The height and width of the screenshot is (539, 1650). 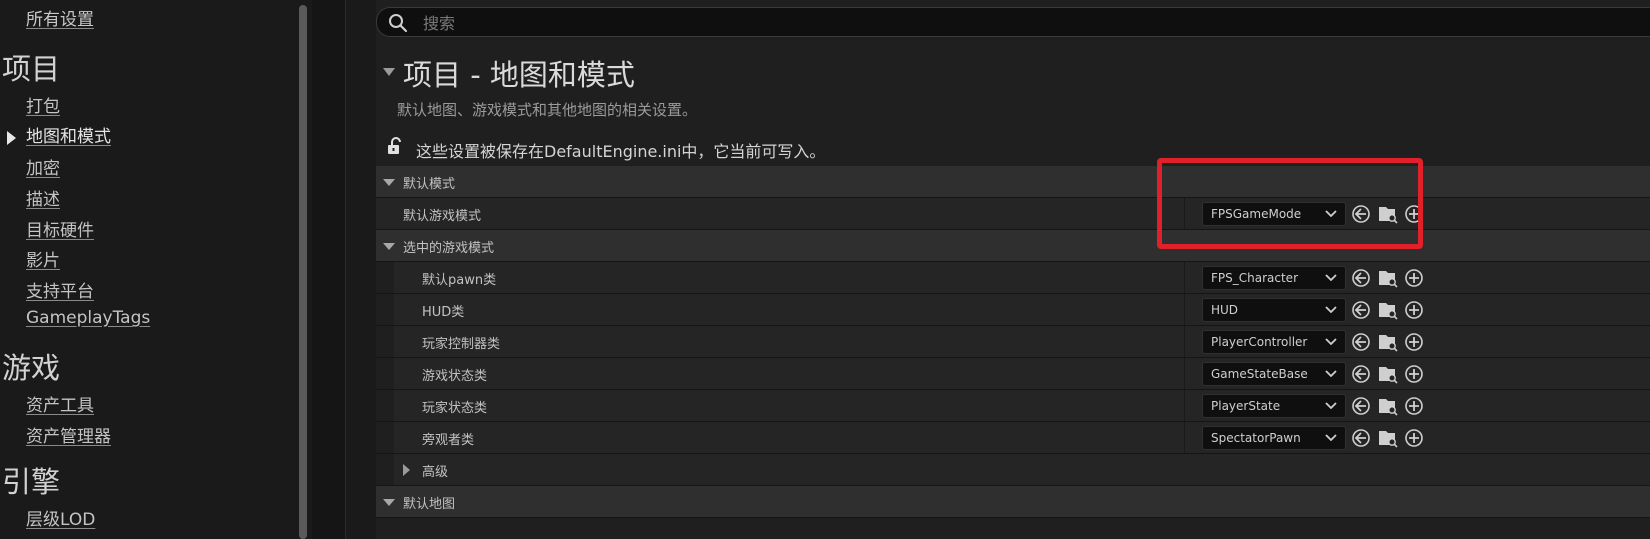 What do you see at coordinates (60, 228) in the screenshot?
I see `sidebar-item-target-hardware: 目标硬件` at bounding box center [60, 228].